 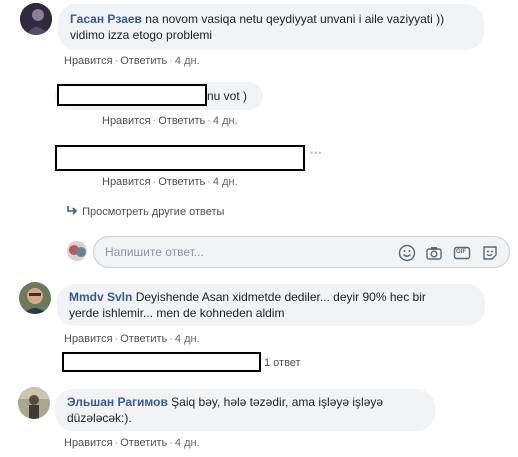 What do you see at coordinates (117, 402) in the screenshot?
I see `comment-author: Эльшан Рагимов` at bounding box center [117, 402].